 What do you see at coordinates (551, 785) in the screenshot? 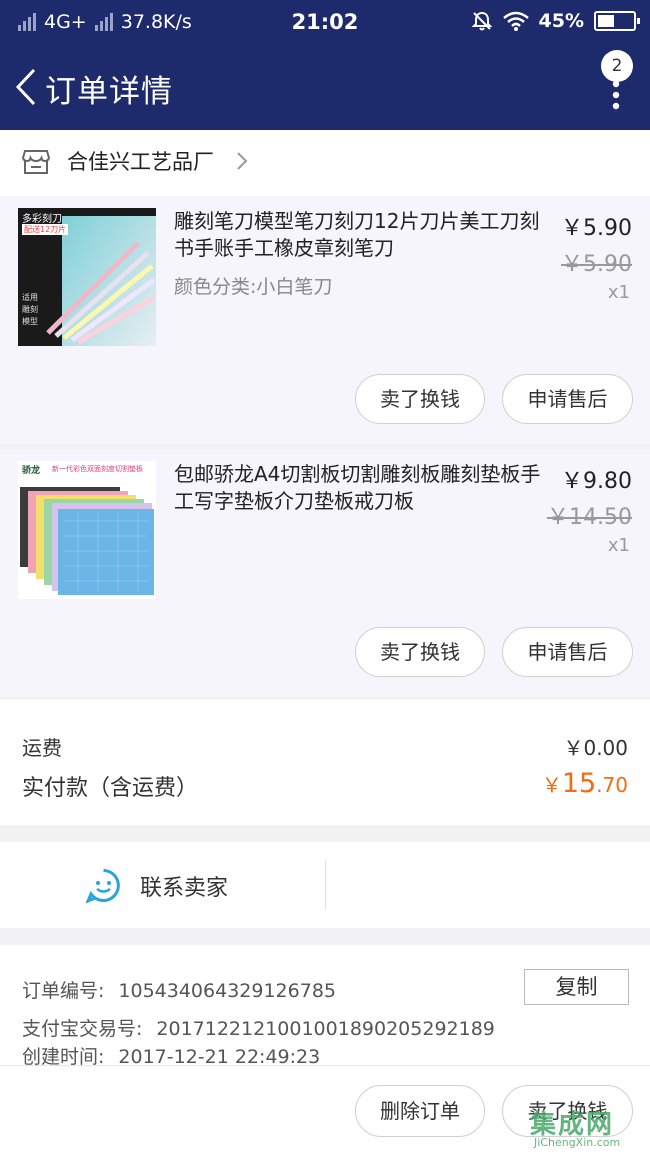
I see `total-currency: ￥` at bounding box center [551, 785].